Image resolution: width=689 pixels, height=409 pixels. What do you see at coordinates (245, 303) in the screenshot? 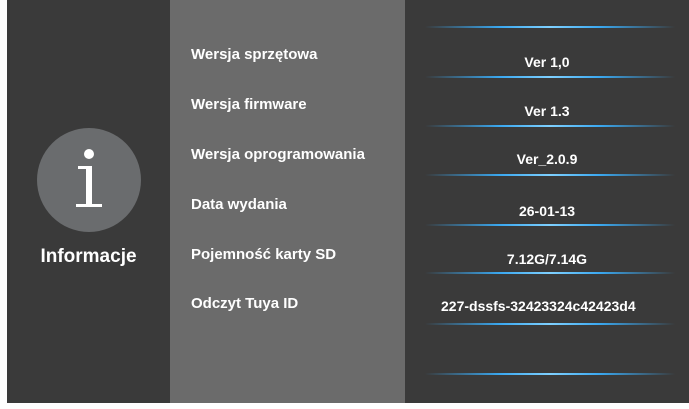
I see `label-tuya-id: Odczyt Tuya ID` at bounding box center [245, 303].